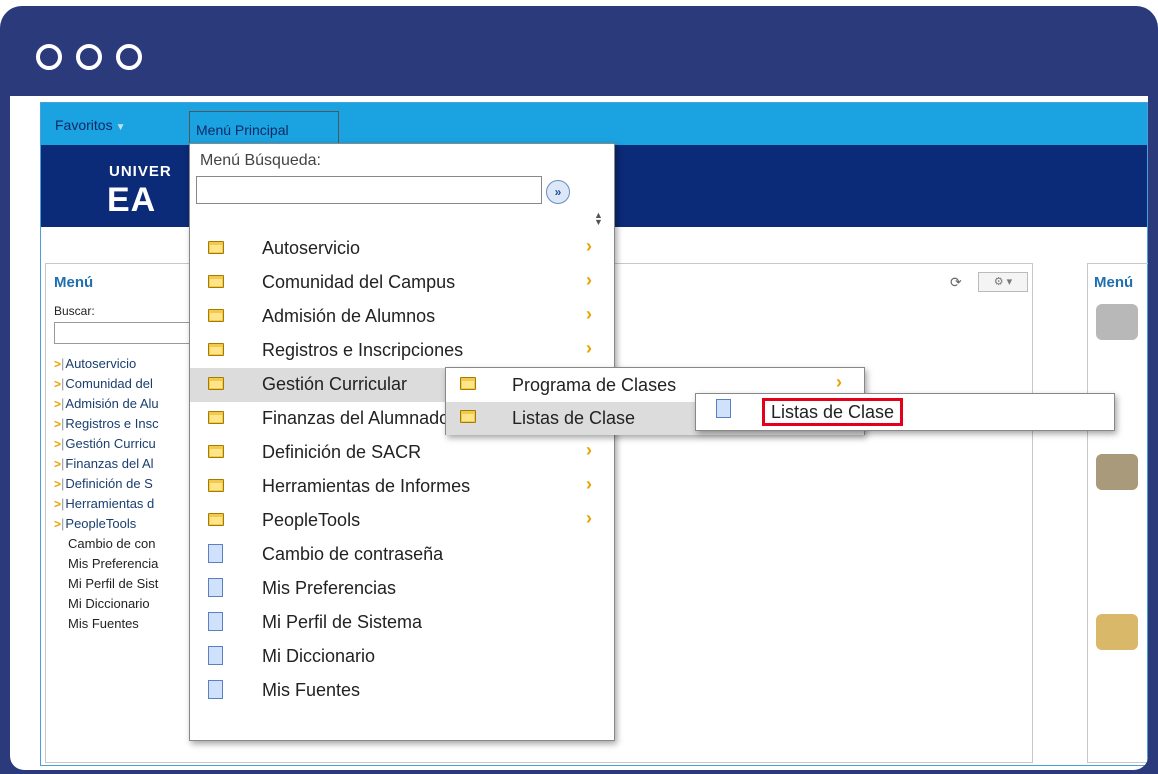  Describe the element at coordinates (329, 588) in the screenshot. I see `menu-item-label: Mis Preferencias` at that location.